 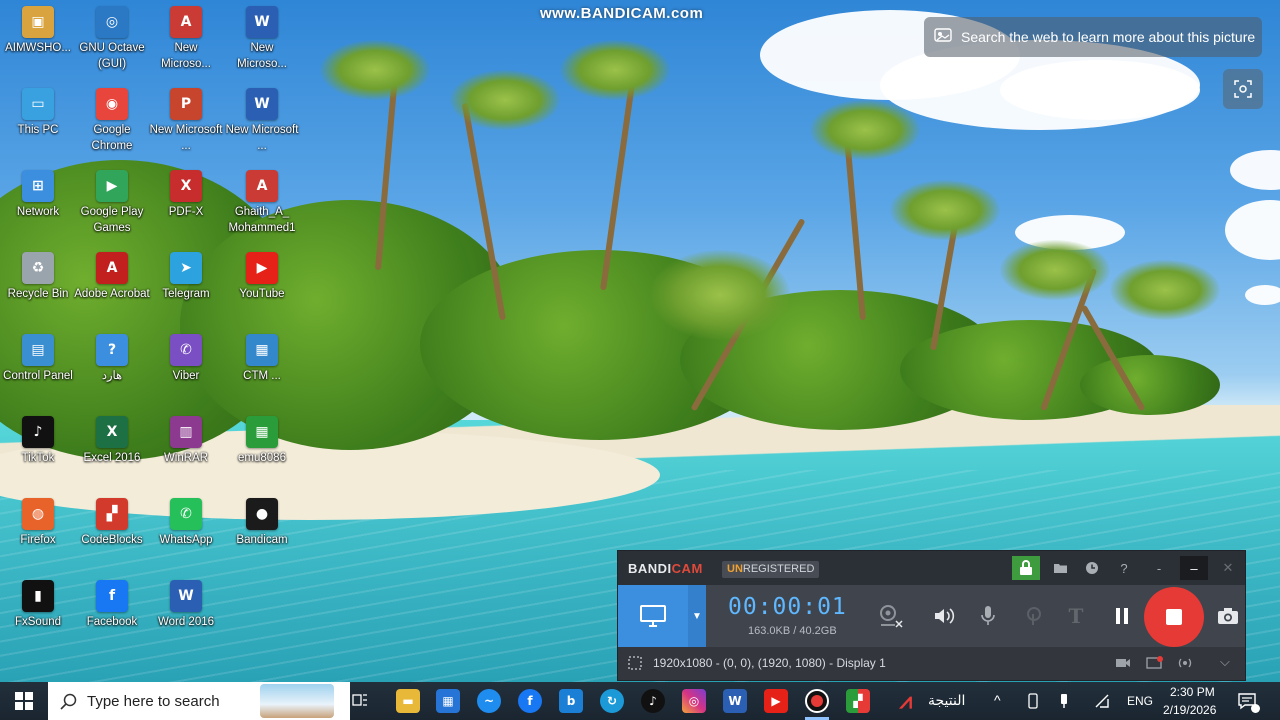 What do you see at coordinates (906, 701) in the screenshot?
I see `taskbar-arabic-app: ⩘` at bounding box center [906, 701].